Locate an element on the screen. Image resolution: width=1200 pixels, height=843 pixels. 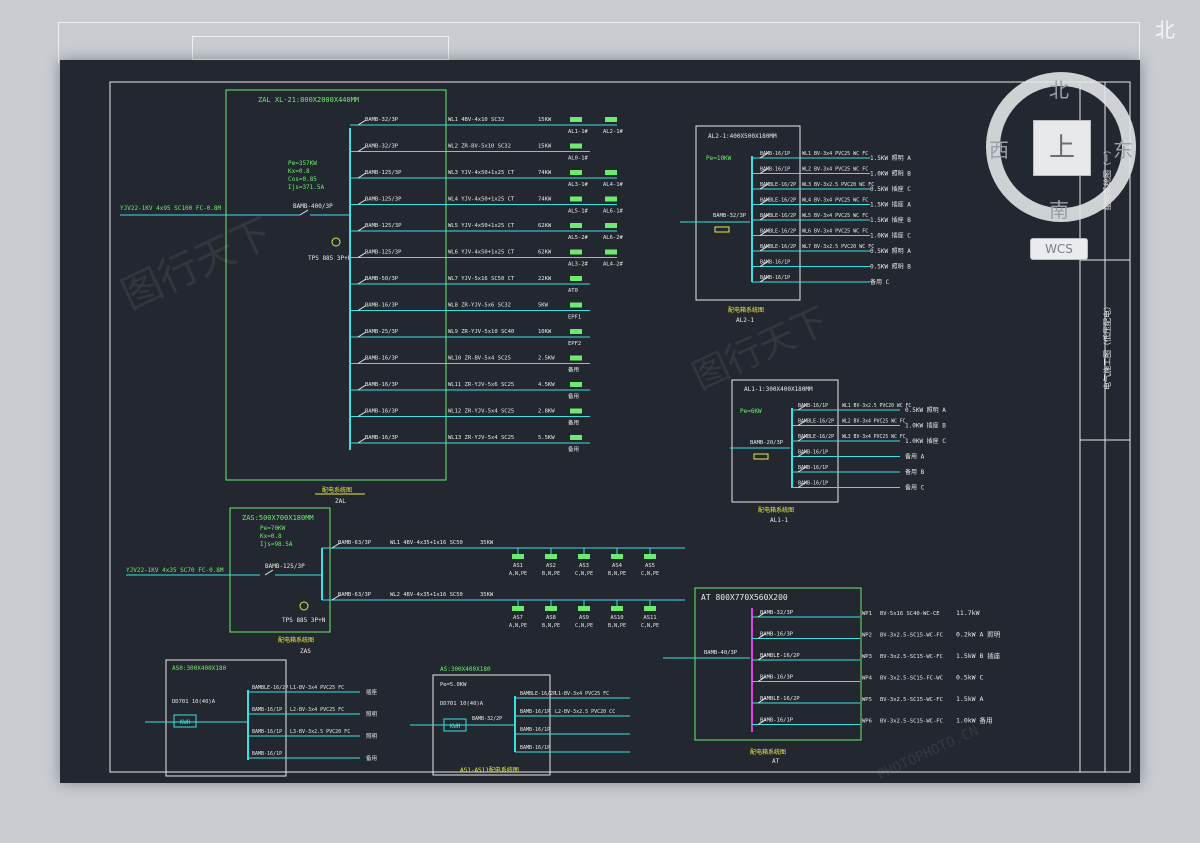
al2-row-cable: WL7 BV-3x2.5 PVC20 WC FC is located at coordinates (838, 247).